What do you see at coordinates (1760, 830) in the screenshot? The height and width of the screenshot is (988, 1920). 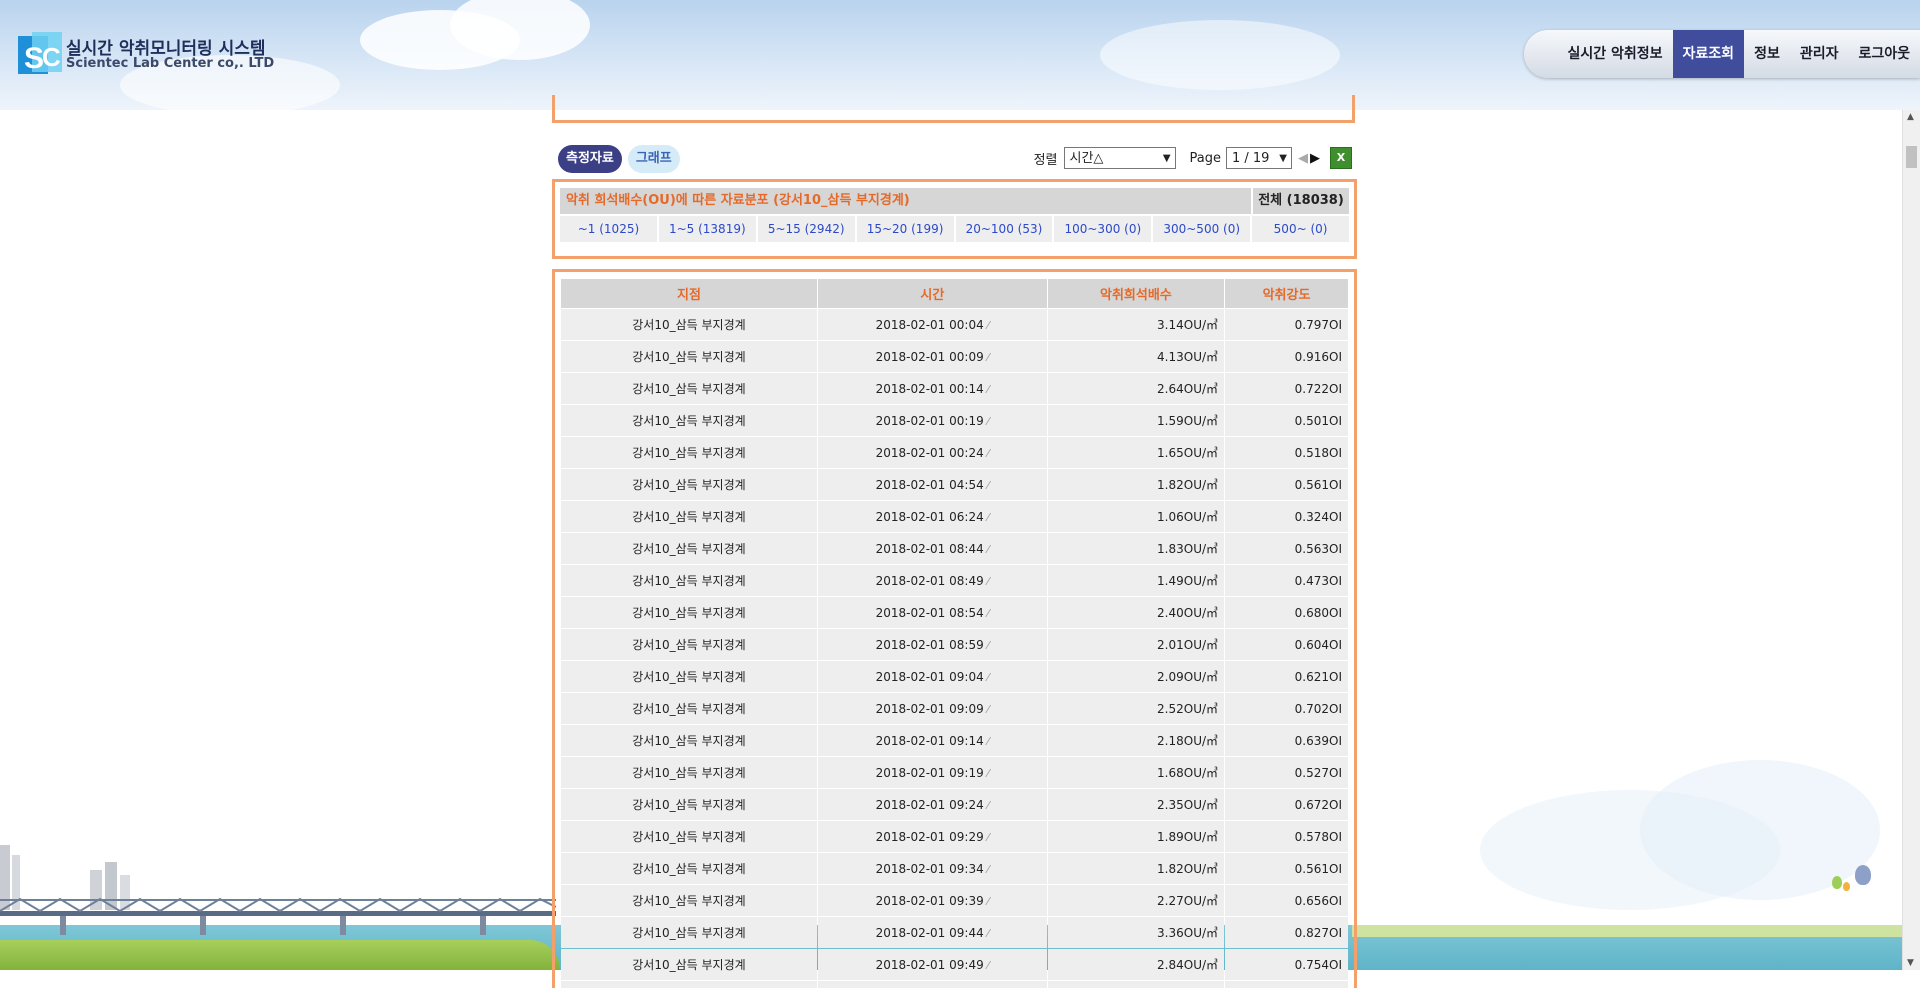 I see `cloud-decoration` at bounding box center [1760, 830].